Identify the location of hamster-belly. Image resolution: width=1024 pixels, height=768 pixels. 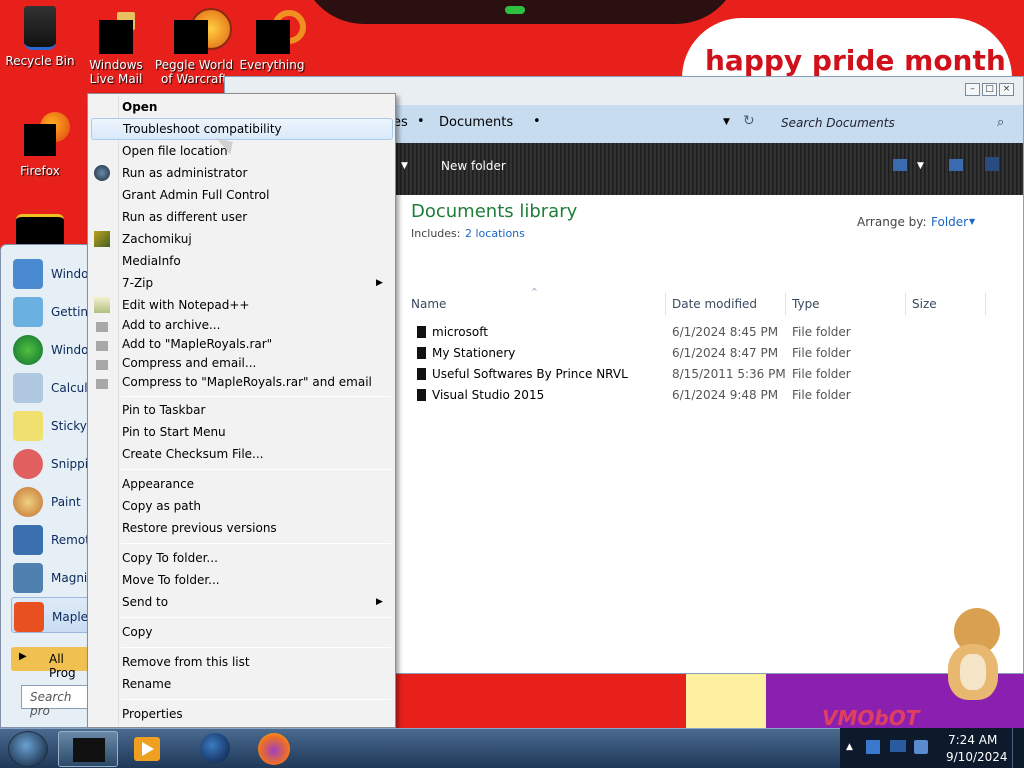
(973, 672).